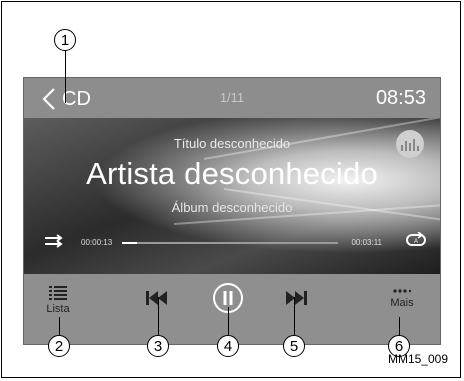  Describe the element at coordinates (232, 143) in the screenshot. I see `track-title: Título desconhecido` at that location.